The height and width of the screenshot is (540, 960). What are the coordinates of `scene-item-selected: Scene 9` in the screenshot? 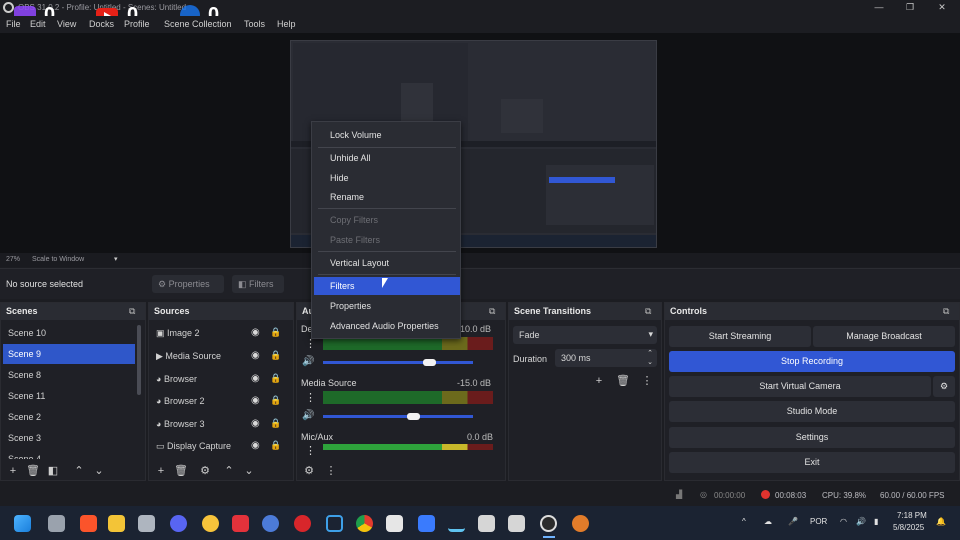 It's located at (69, 354).